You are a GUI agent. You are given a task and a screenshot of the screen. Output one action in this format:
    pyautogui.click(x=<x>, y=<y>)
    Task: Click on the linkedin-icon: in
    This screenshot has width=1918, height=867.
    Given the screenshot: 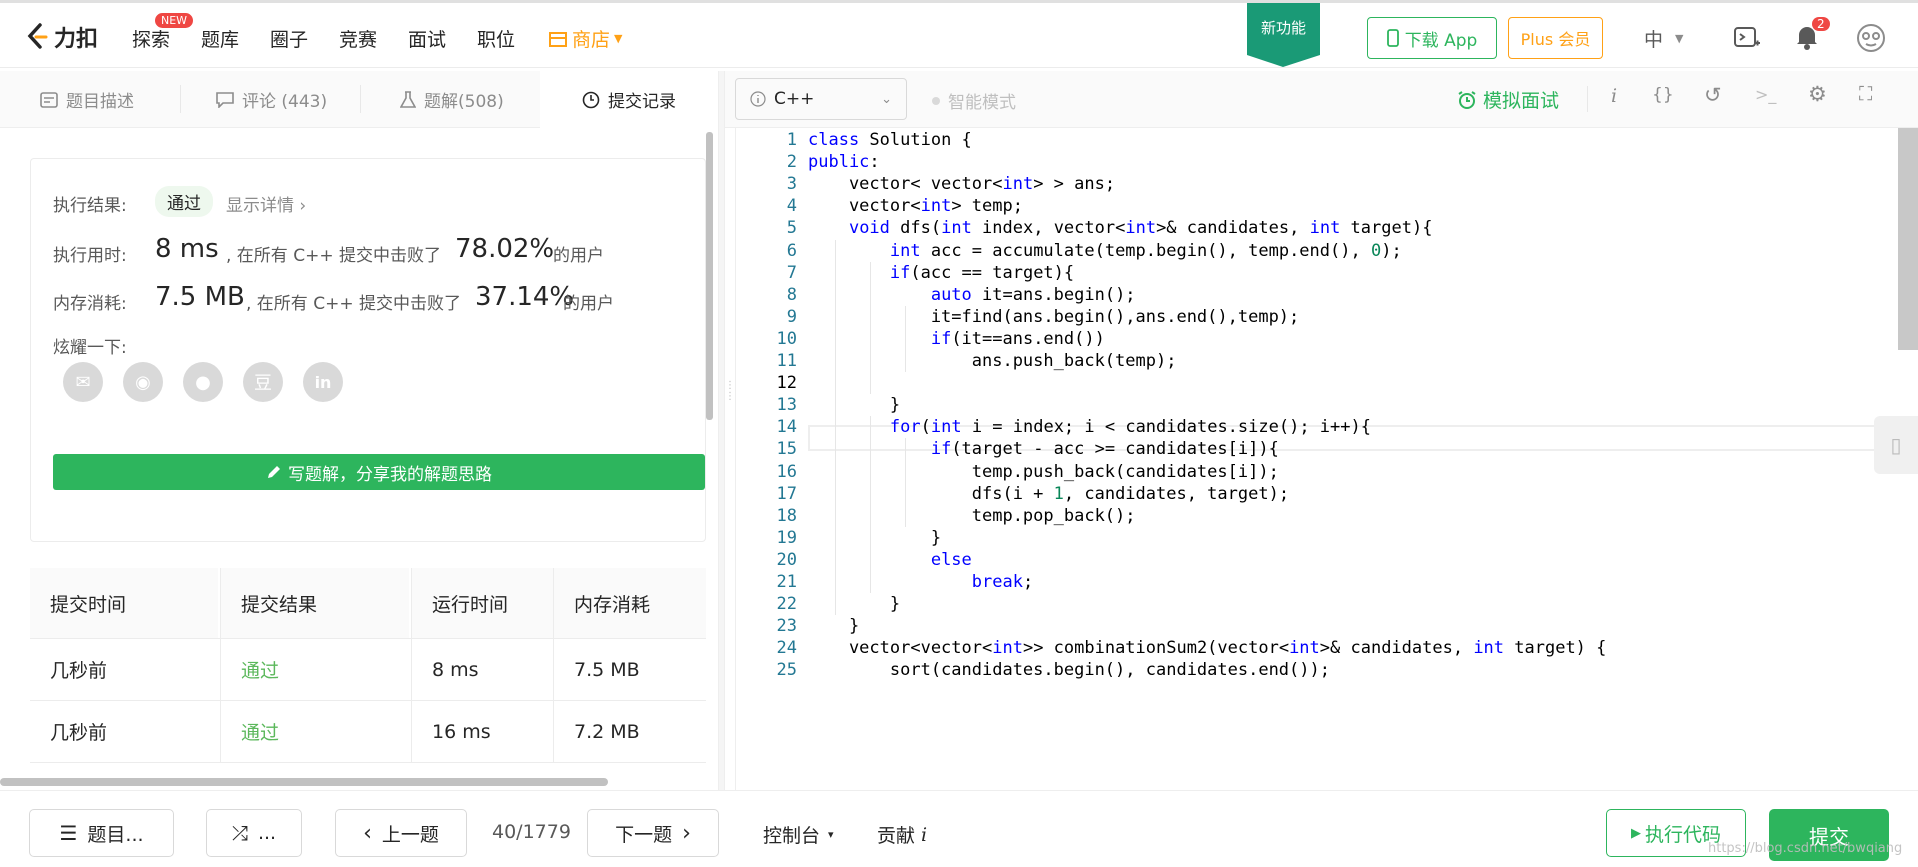 What is the action you would take?
    pyautogui.click(x=323, y=382)
    